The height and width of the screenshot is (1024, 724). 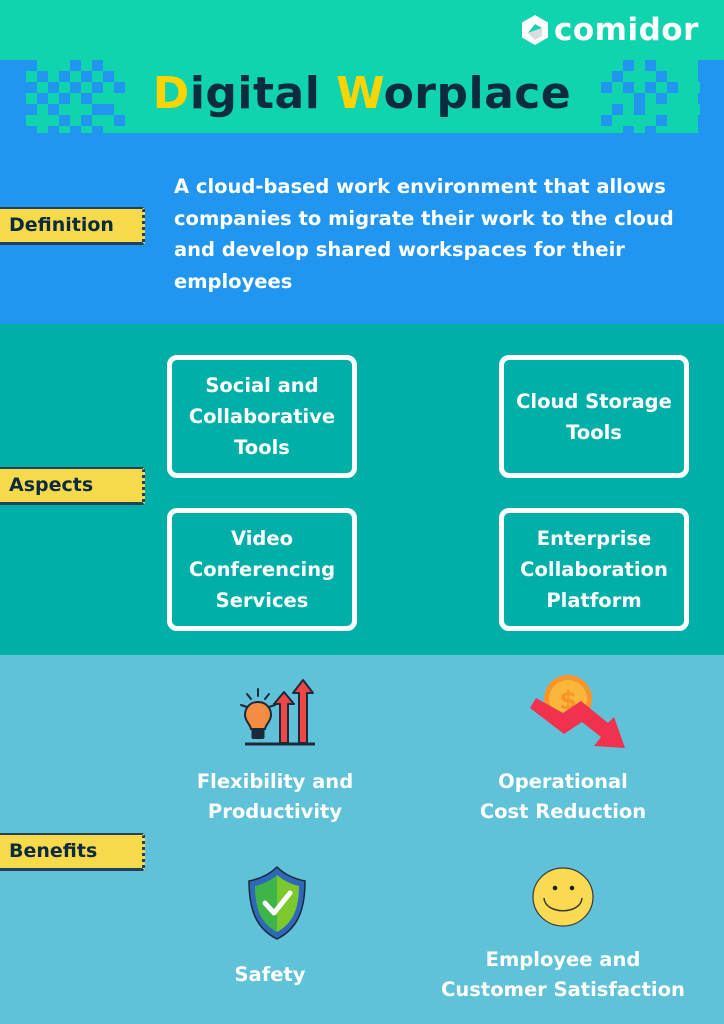 I want to click on benefit-label-line: Safety, so click(x=270, y=974).